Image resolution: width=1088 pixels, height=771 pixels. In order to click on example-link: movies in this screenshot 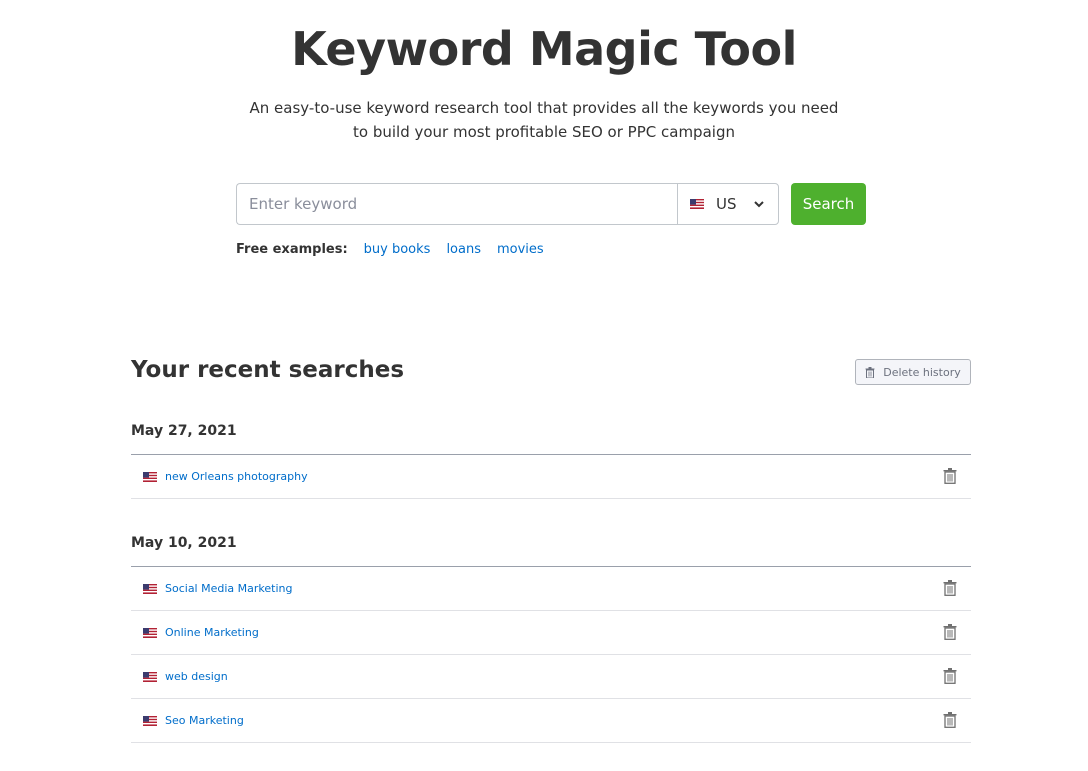, I will do `click(520, 249)`.